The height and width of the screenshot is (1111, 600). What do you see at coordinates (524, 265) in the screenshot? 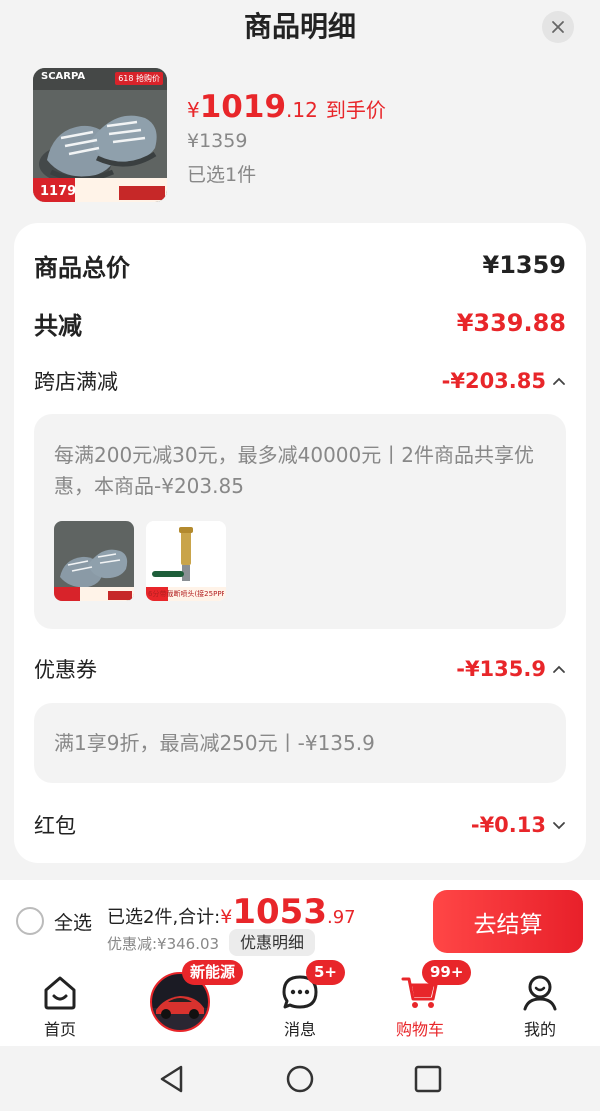
I see `total-price-value: ¥1359` at bounding box center [524, 265].